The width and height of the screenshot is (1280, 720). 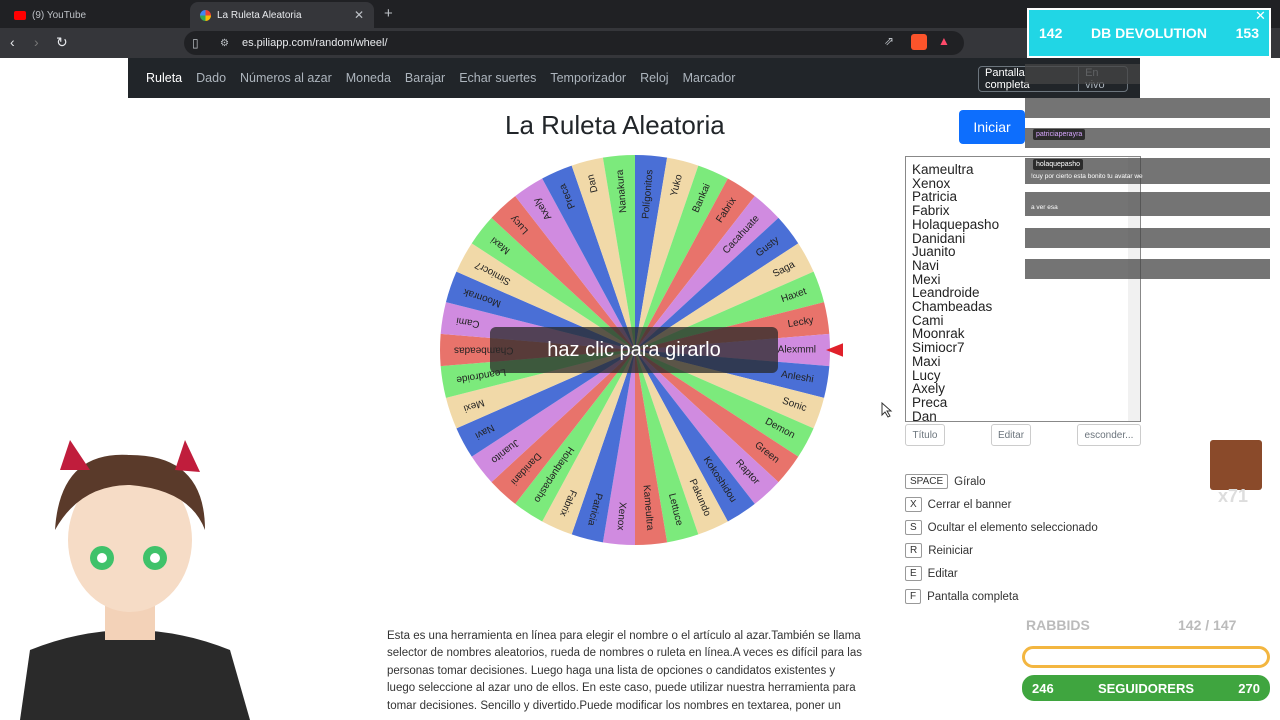 What do you see at coordinates (892, 42) in the screenshot?
I see `share-icon: ⇗` at bounding box center [892, 42].